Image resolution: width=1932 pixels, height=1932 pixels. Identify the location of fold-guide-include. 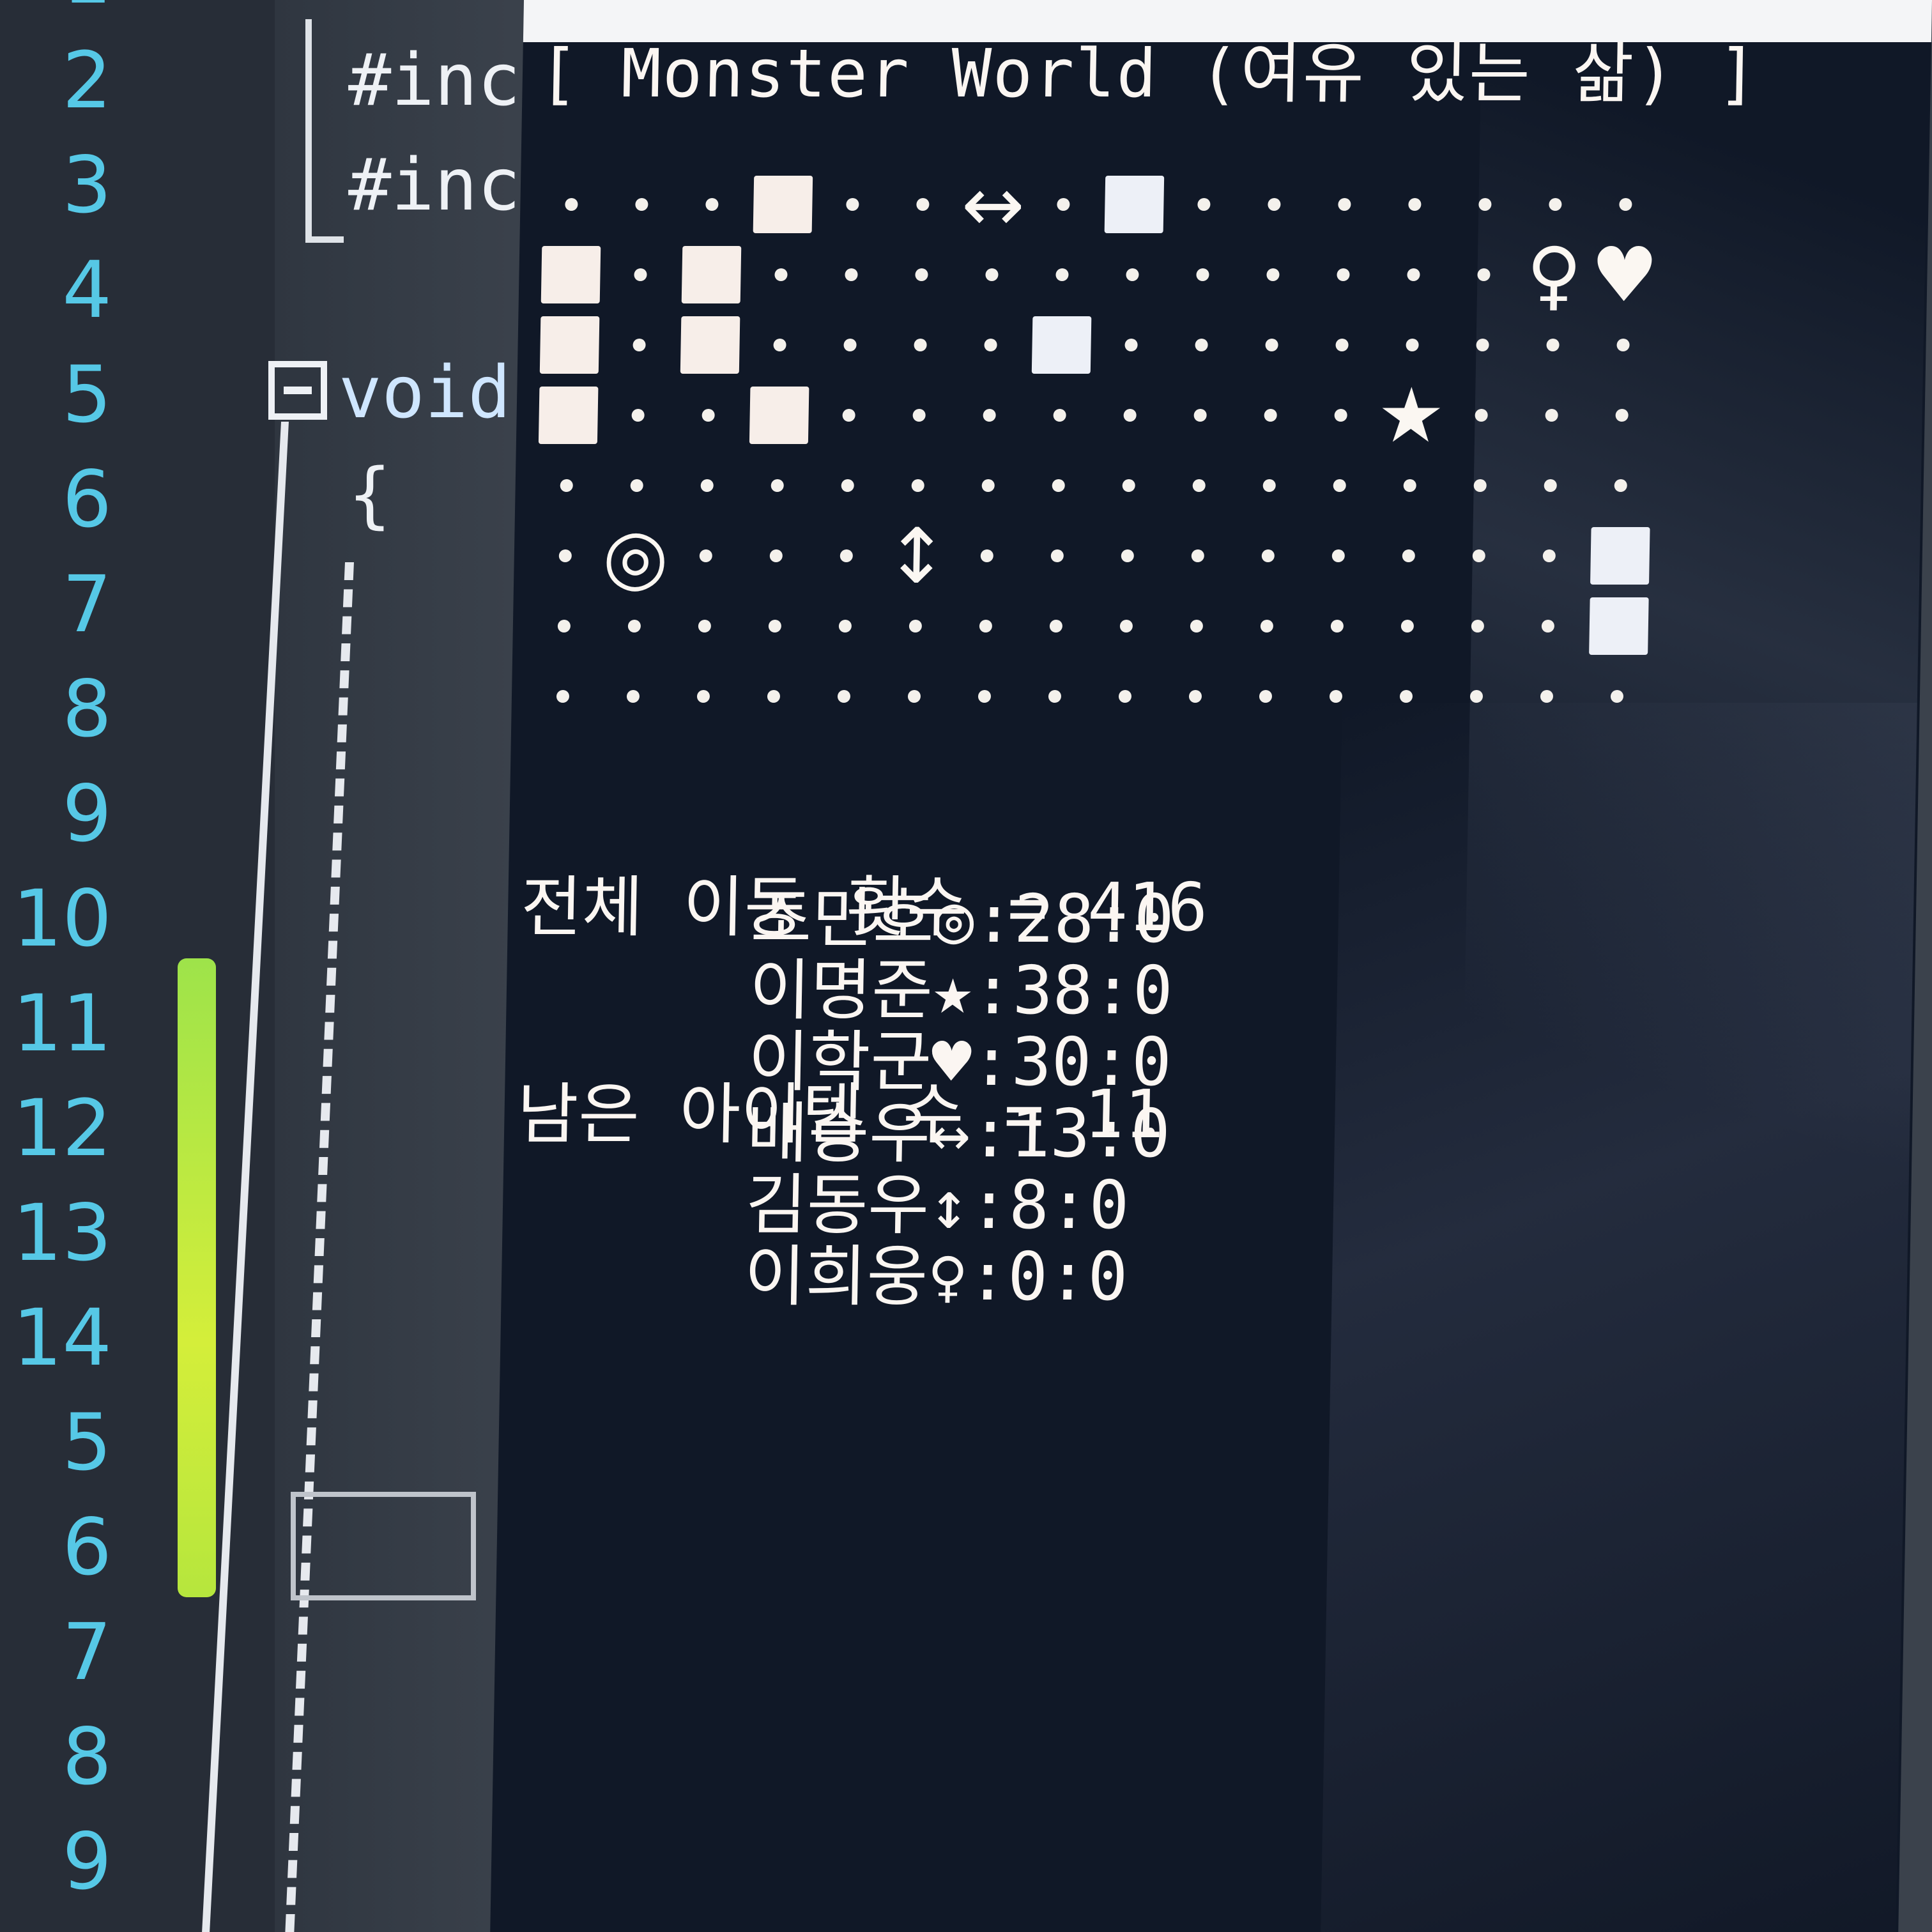
(308, 131).